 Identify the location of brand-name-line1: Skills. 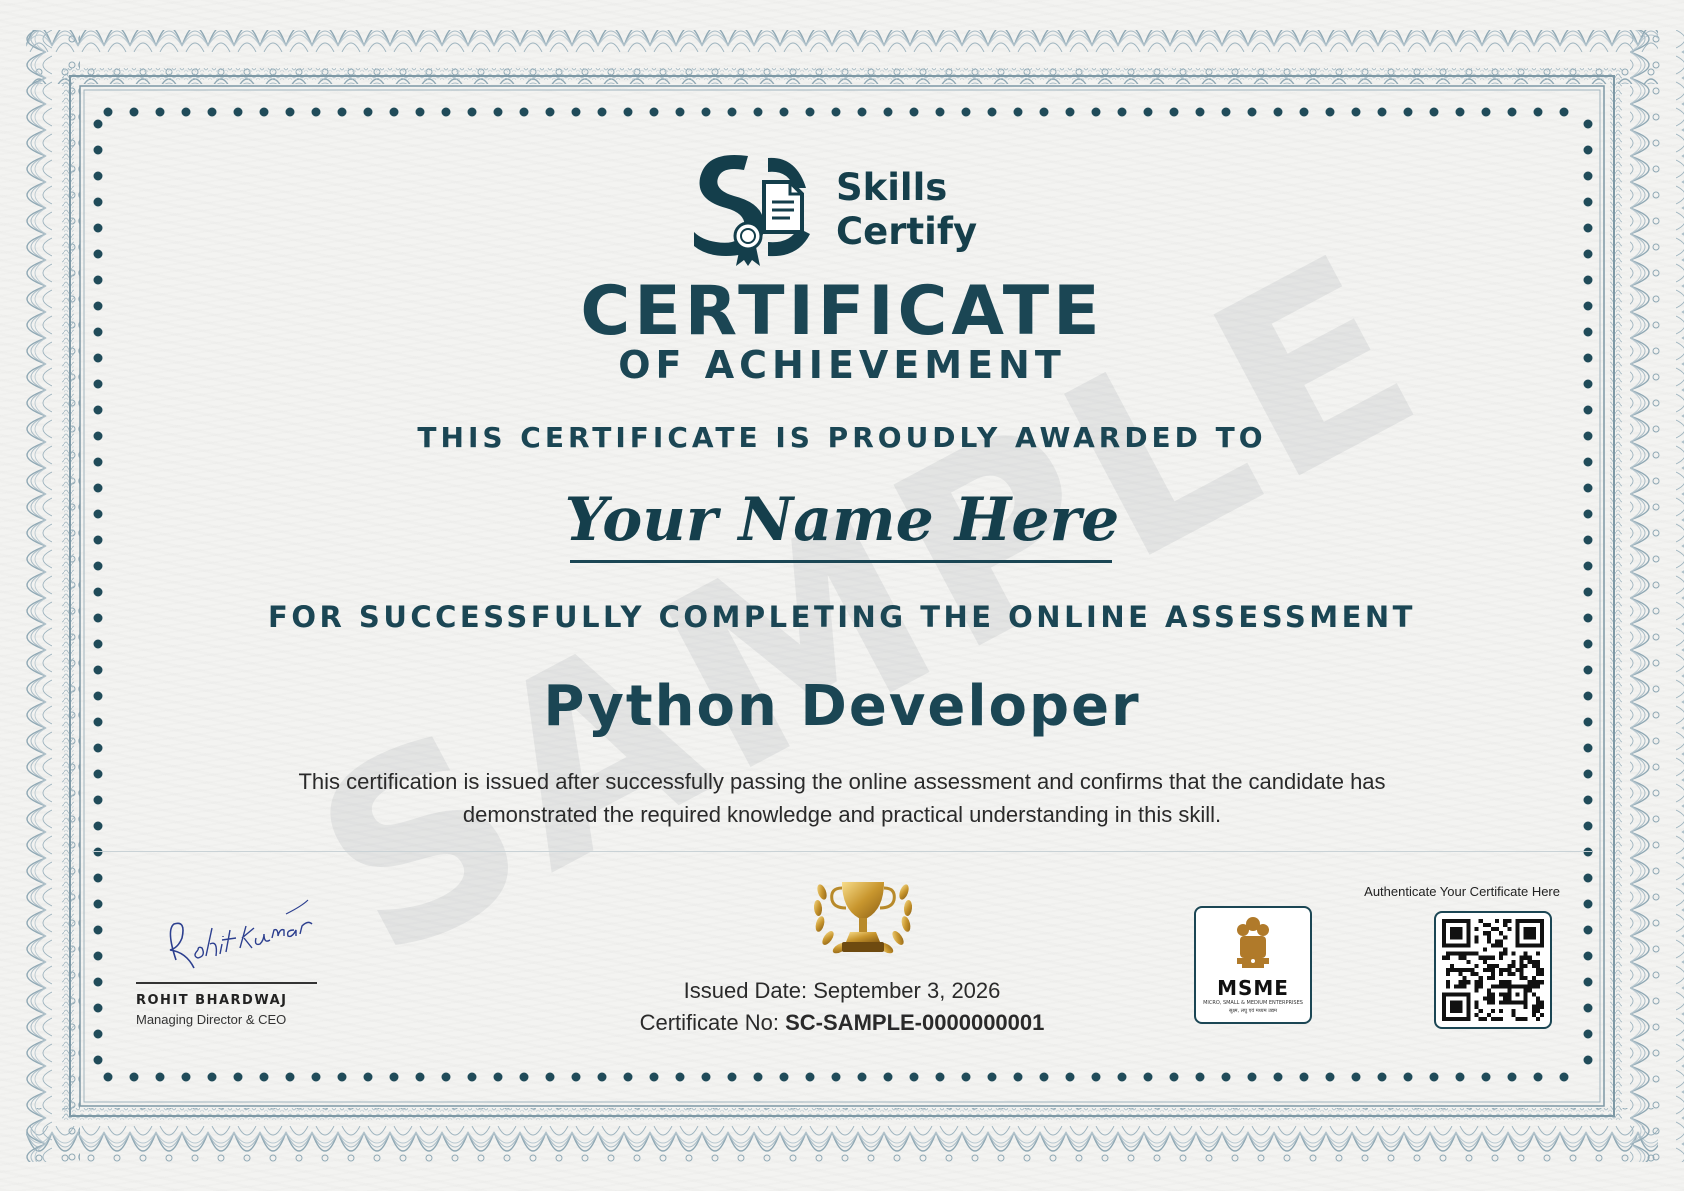
(892, 187).